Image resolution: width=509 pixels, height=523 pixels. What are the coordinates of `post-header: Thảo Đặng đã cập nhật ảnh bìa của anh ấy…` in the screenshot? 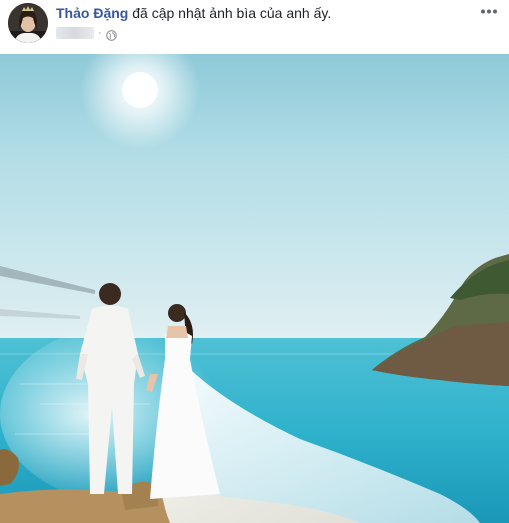 It's located at (254, 27).